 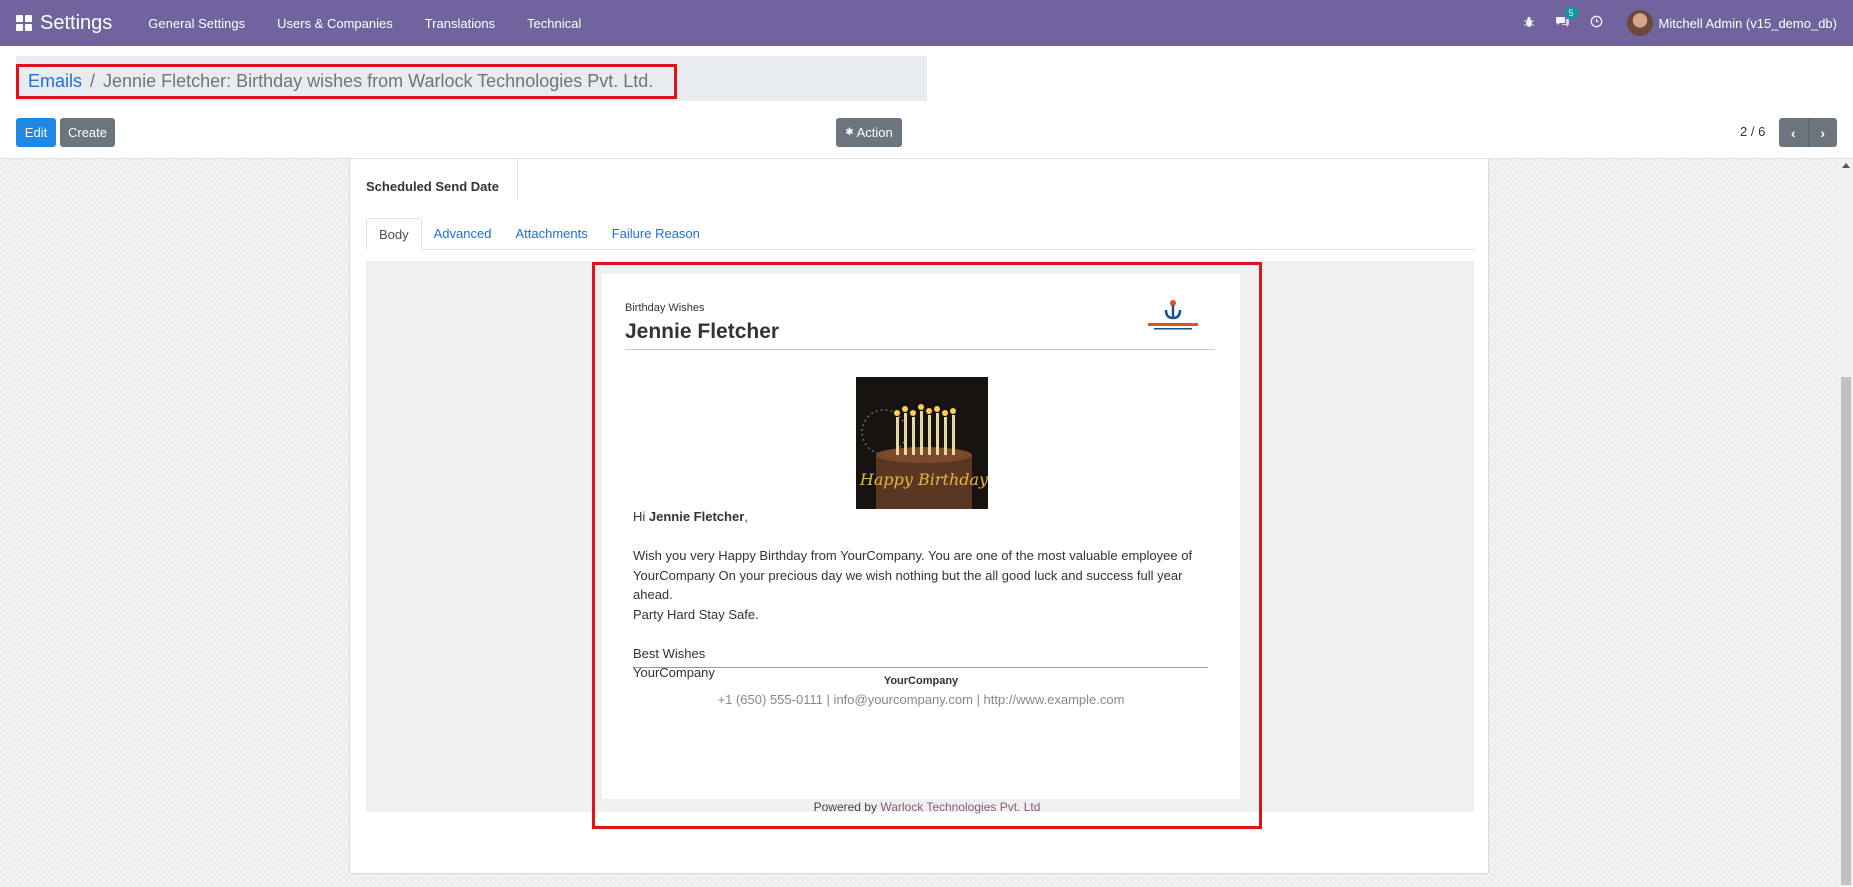 What do you see at coordinates (554, 23) in the screenshot?
I see `menu-technical: Technical` at bounding box center [554, 23].